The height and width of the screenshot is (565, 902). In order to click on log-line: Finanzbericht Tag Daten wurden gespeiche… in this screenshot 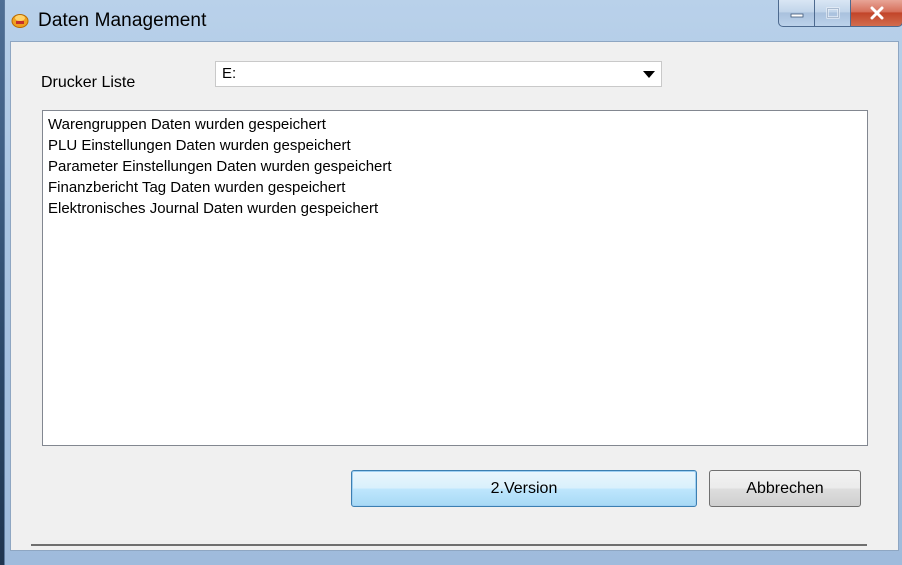, I will do `click(197, 187)`.